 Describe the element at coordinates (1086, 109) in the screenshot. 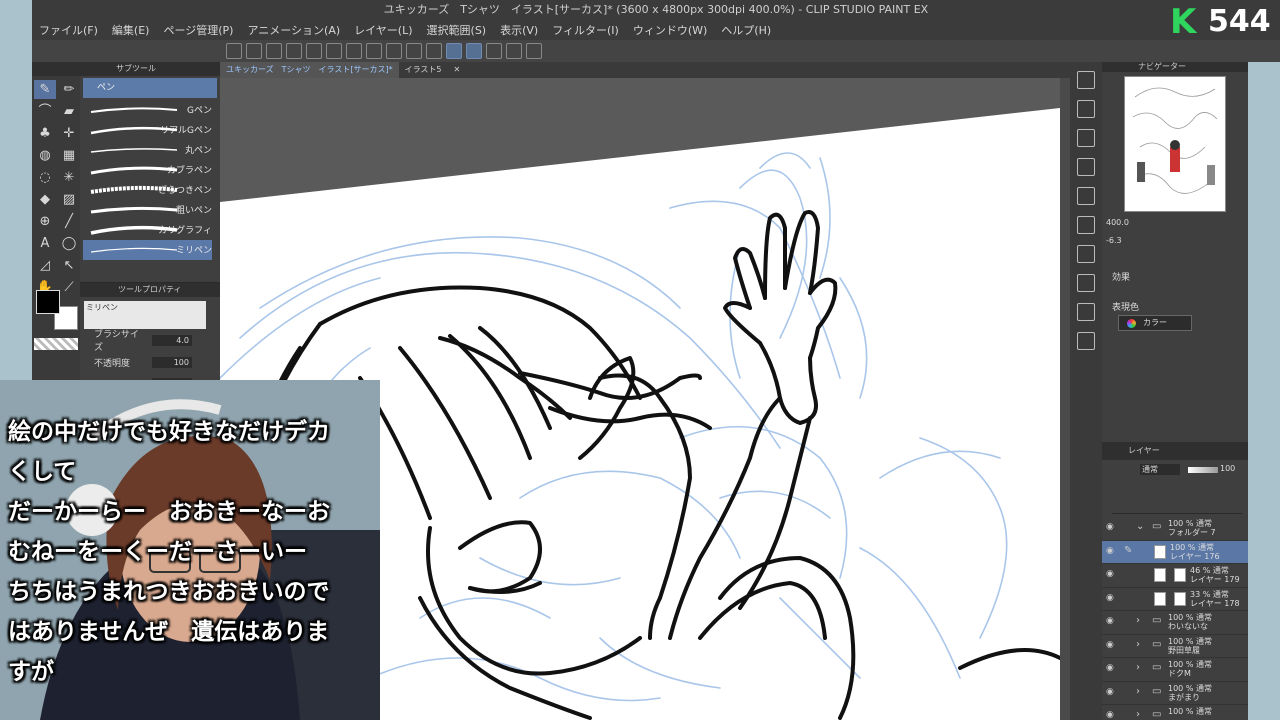

I see `navigator-icon` at that location.